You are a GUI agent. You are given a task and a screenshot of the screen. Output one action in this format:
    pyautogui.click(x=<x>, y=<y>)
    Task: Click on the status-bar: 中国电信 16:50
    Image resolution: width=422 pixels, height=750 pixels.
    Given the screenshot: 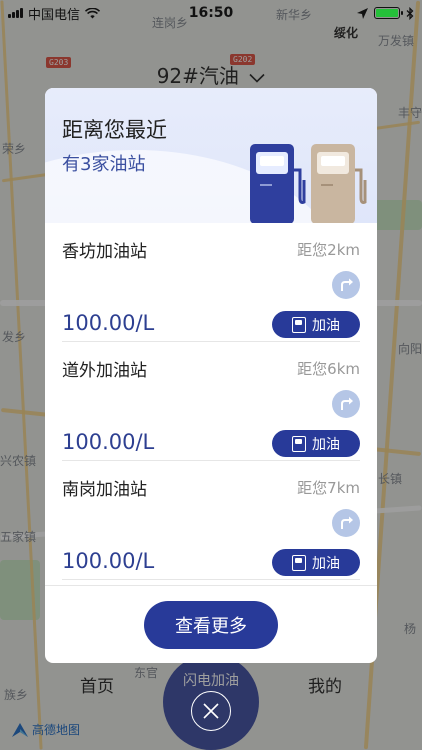 What is the action you would take?
    pyautogui.click(x=211, y=13)
    